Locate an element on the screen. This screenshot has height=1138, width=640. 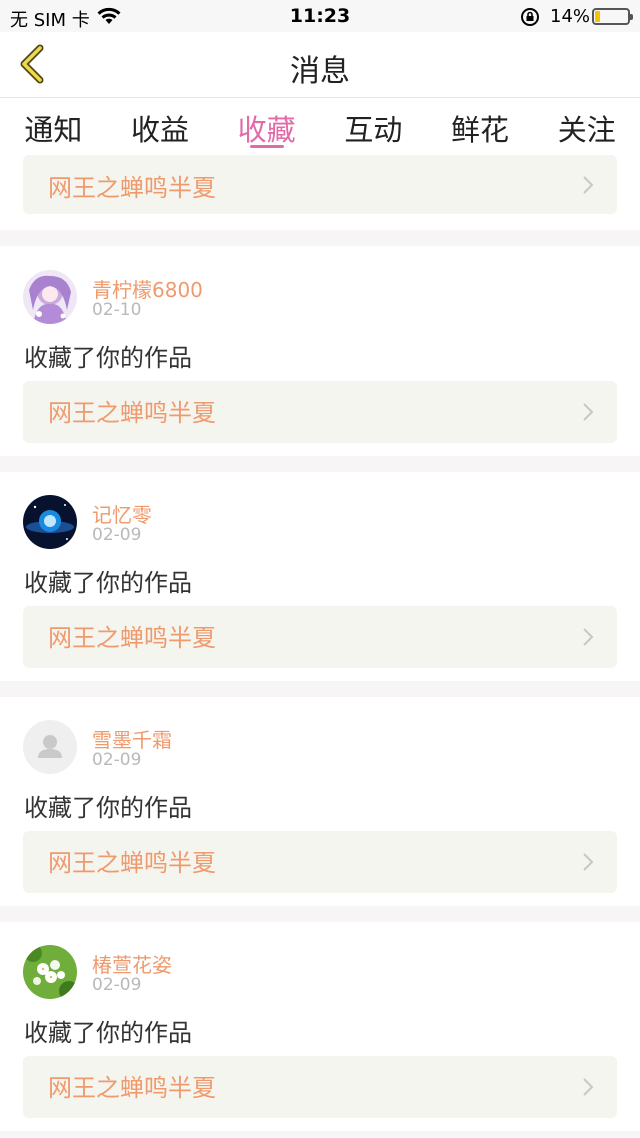
tab-earnings: 收益 is located at coordinates (160, 127).